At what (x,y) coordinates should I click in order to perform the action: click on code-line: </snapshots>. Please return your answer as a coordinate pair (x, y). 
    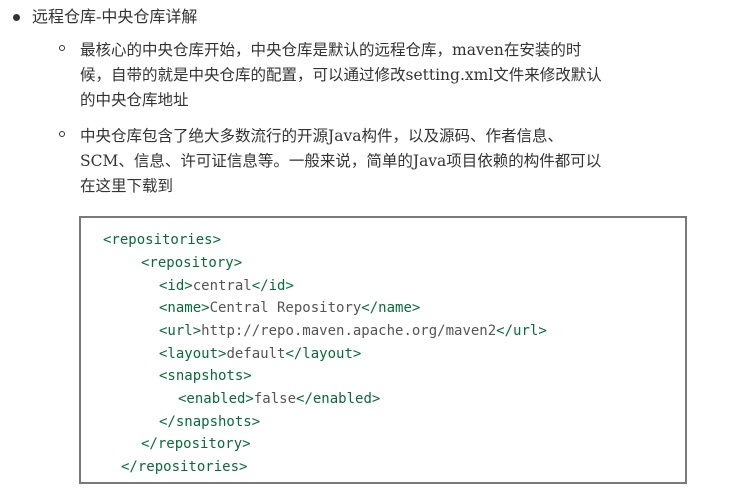
    Looking at the image, I should click on (210, 422).